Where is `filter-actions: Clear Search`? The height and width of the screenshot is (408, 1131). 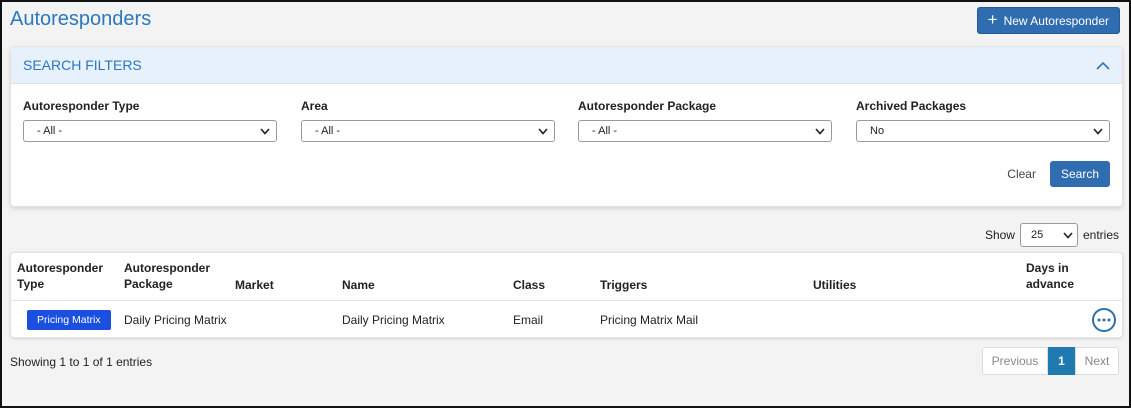 filter-actions: Clear Search is located at coordinates (1058, 174).